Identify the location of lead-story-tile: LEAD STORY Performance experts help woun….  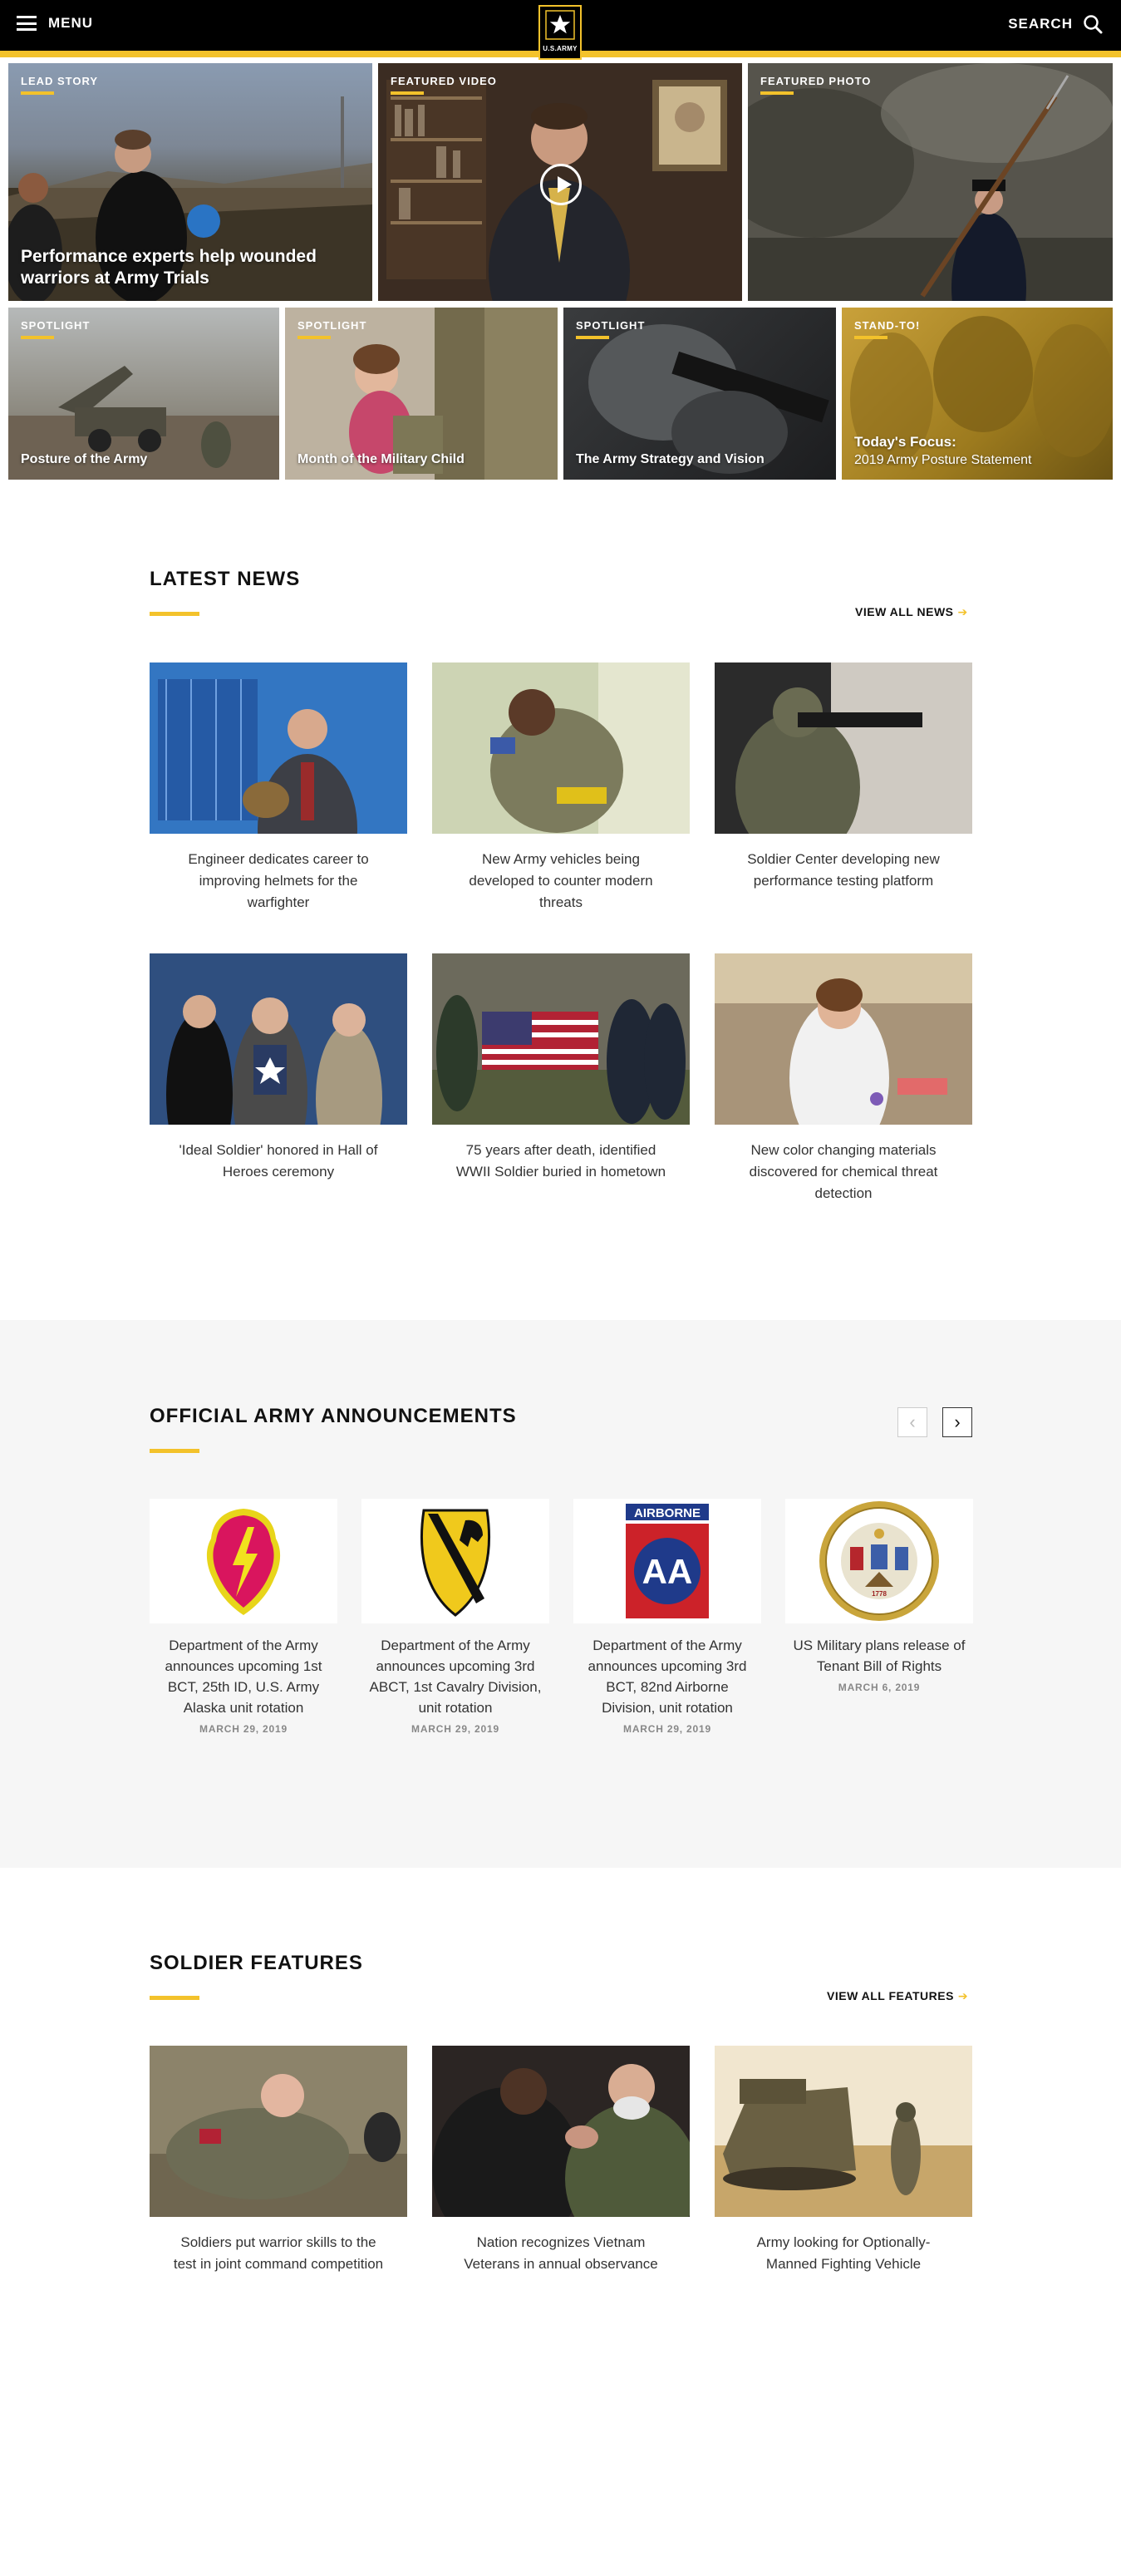
(190, 182).